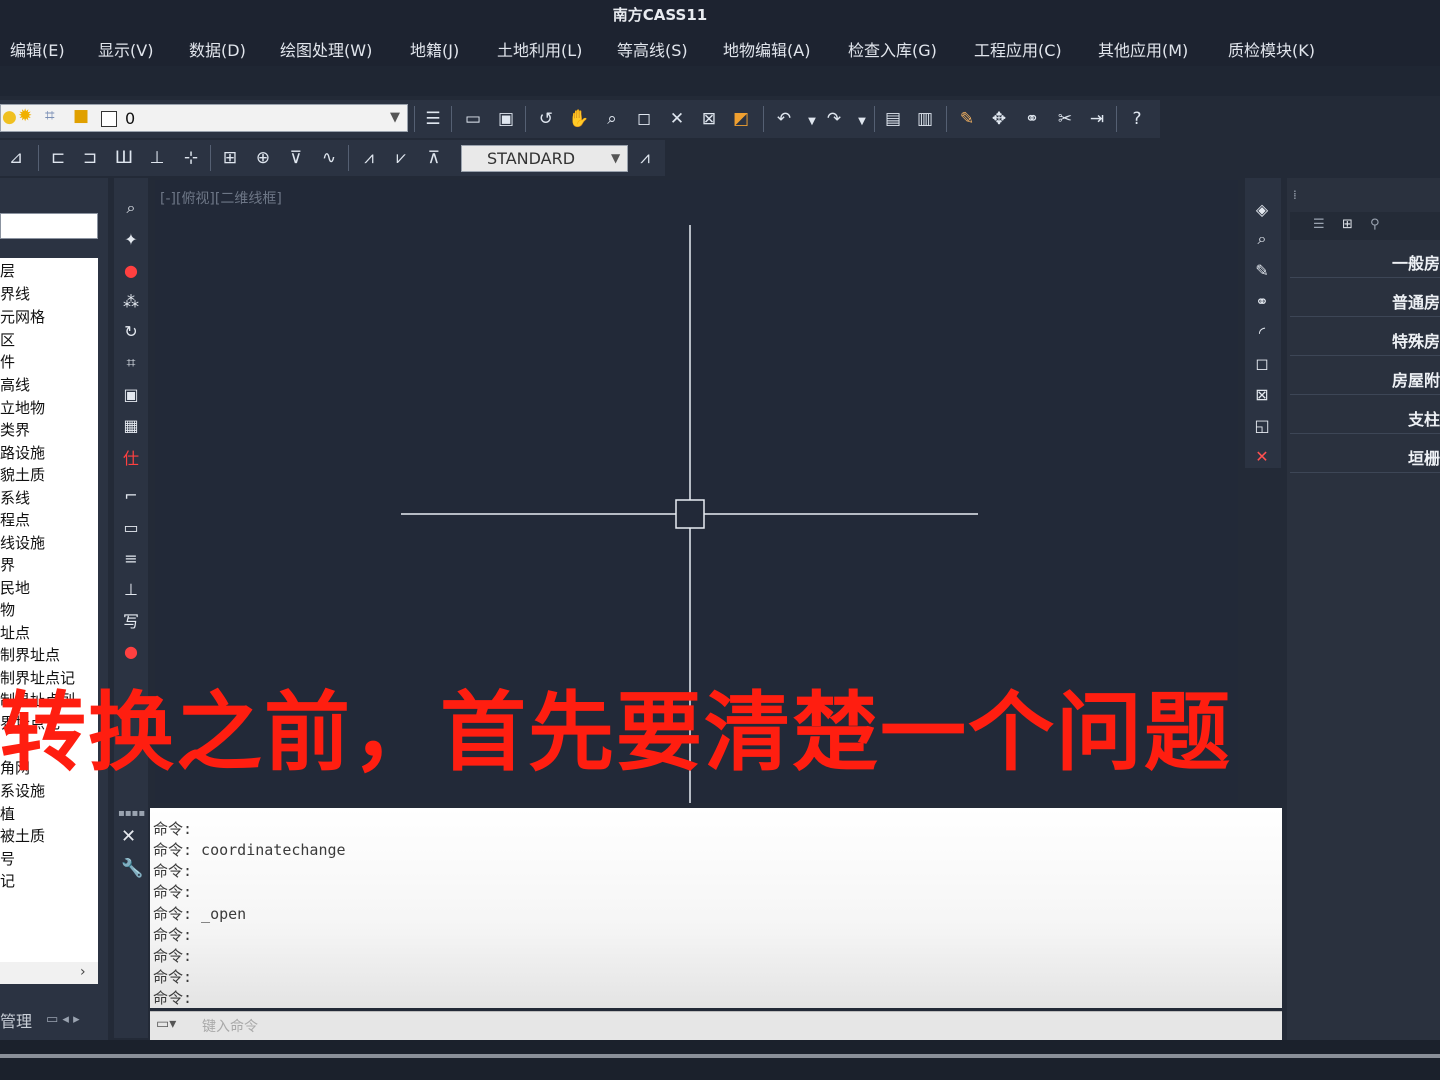 The width and height of the screenshot is (1440, 1080). What do you see at coordinates (812, 121) in the screenshot?
I see `undo-dropdown-icon: ▼` at bounding box center [812, 121].